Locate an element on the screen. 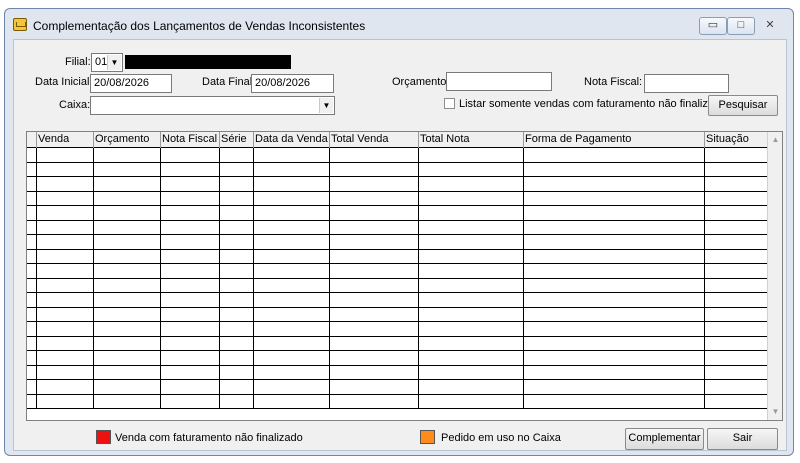 The height and width of the screenshot is (463, 800). listar-checkbox is located at coordinates (449, 103).